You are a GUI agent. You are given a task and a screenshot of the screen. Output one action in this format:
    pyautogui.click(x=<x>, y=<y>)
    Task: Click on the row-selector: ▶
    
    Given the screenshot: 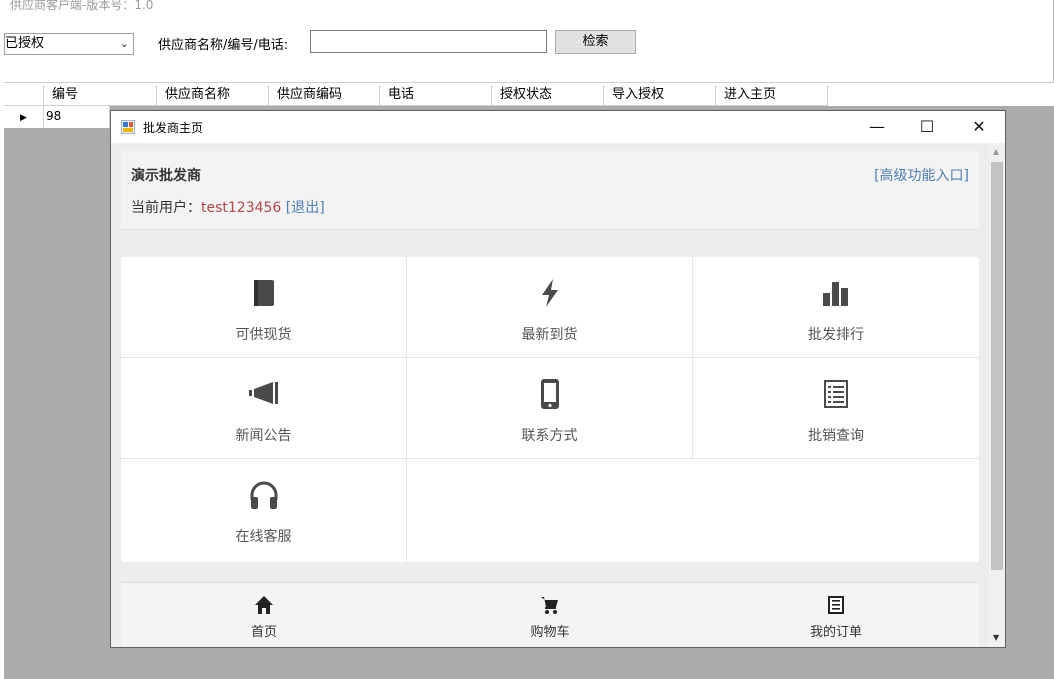 What is the action you would take?
    pyautogui.click(x=24, y=117)
    